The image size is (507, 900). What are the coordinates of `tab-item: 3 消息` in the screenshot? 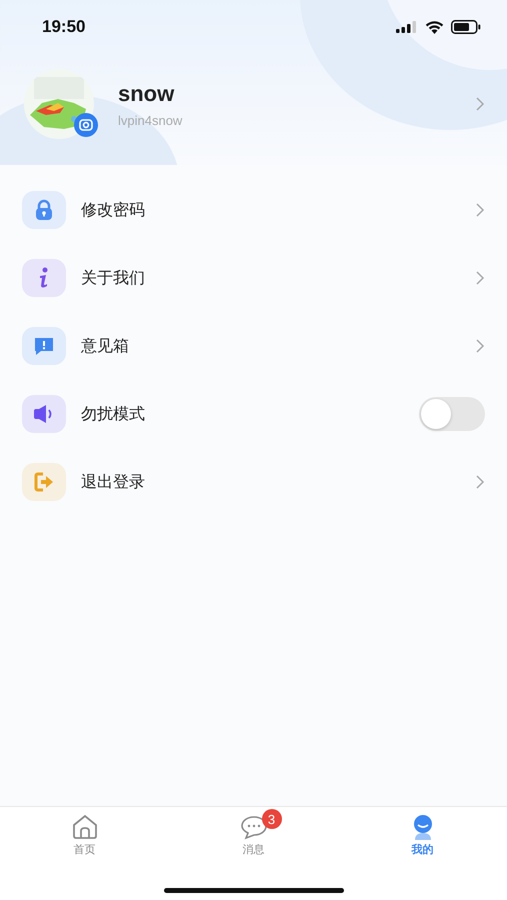 It's located at (253, 835).